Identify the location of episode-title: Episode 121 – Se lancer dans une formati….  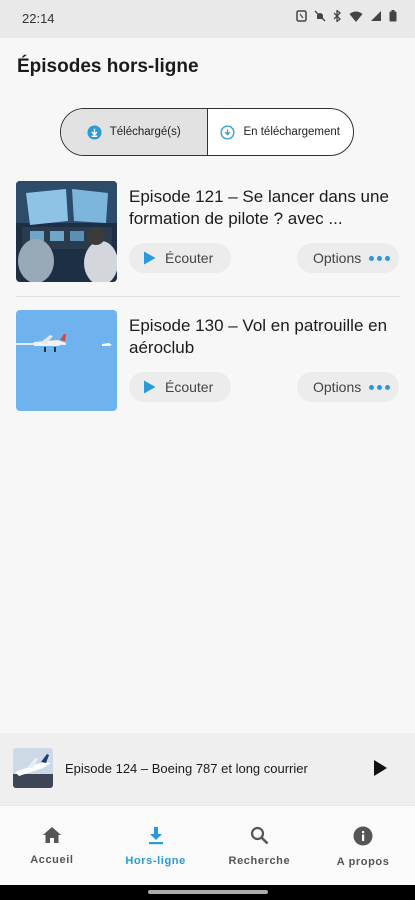
(259, 207).